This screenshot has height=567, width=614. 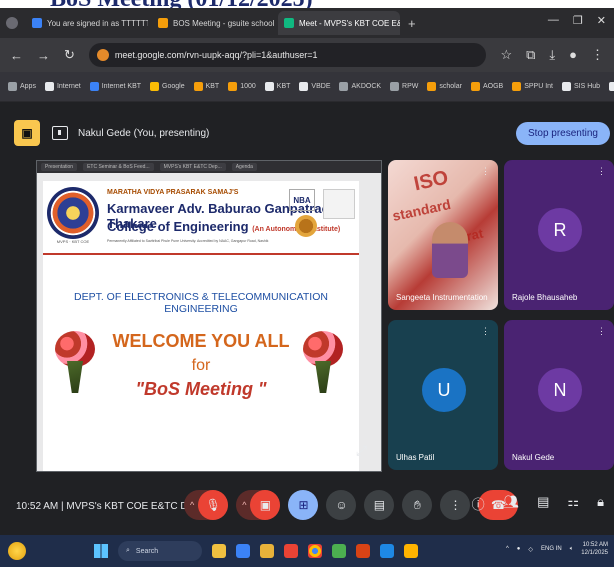 I want to click on participant-tile: R ⋮ Rajole Bhausaheb, so click(x=559, y=235).